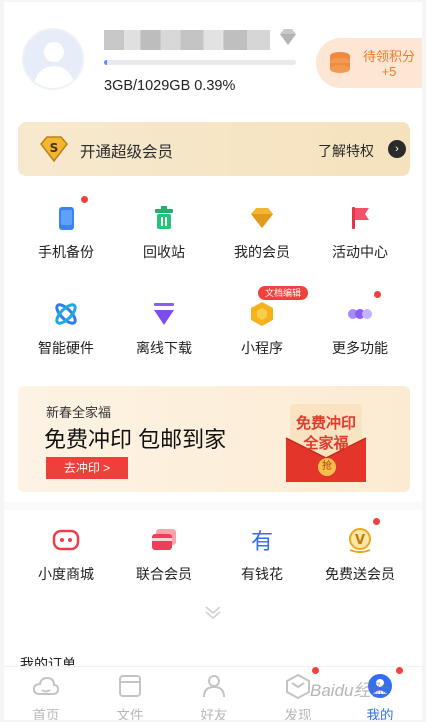  What do you see at coordinates (66, 574) in the screenshot?
I see `service-label: 小度商城` at bounding box center [66, 574].